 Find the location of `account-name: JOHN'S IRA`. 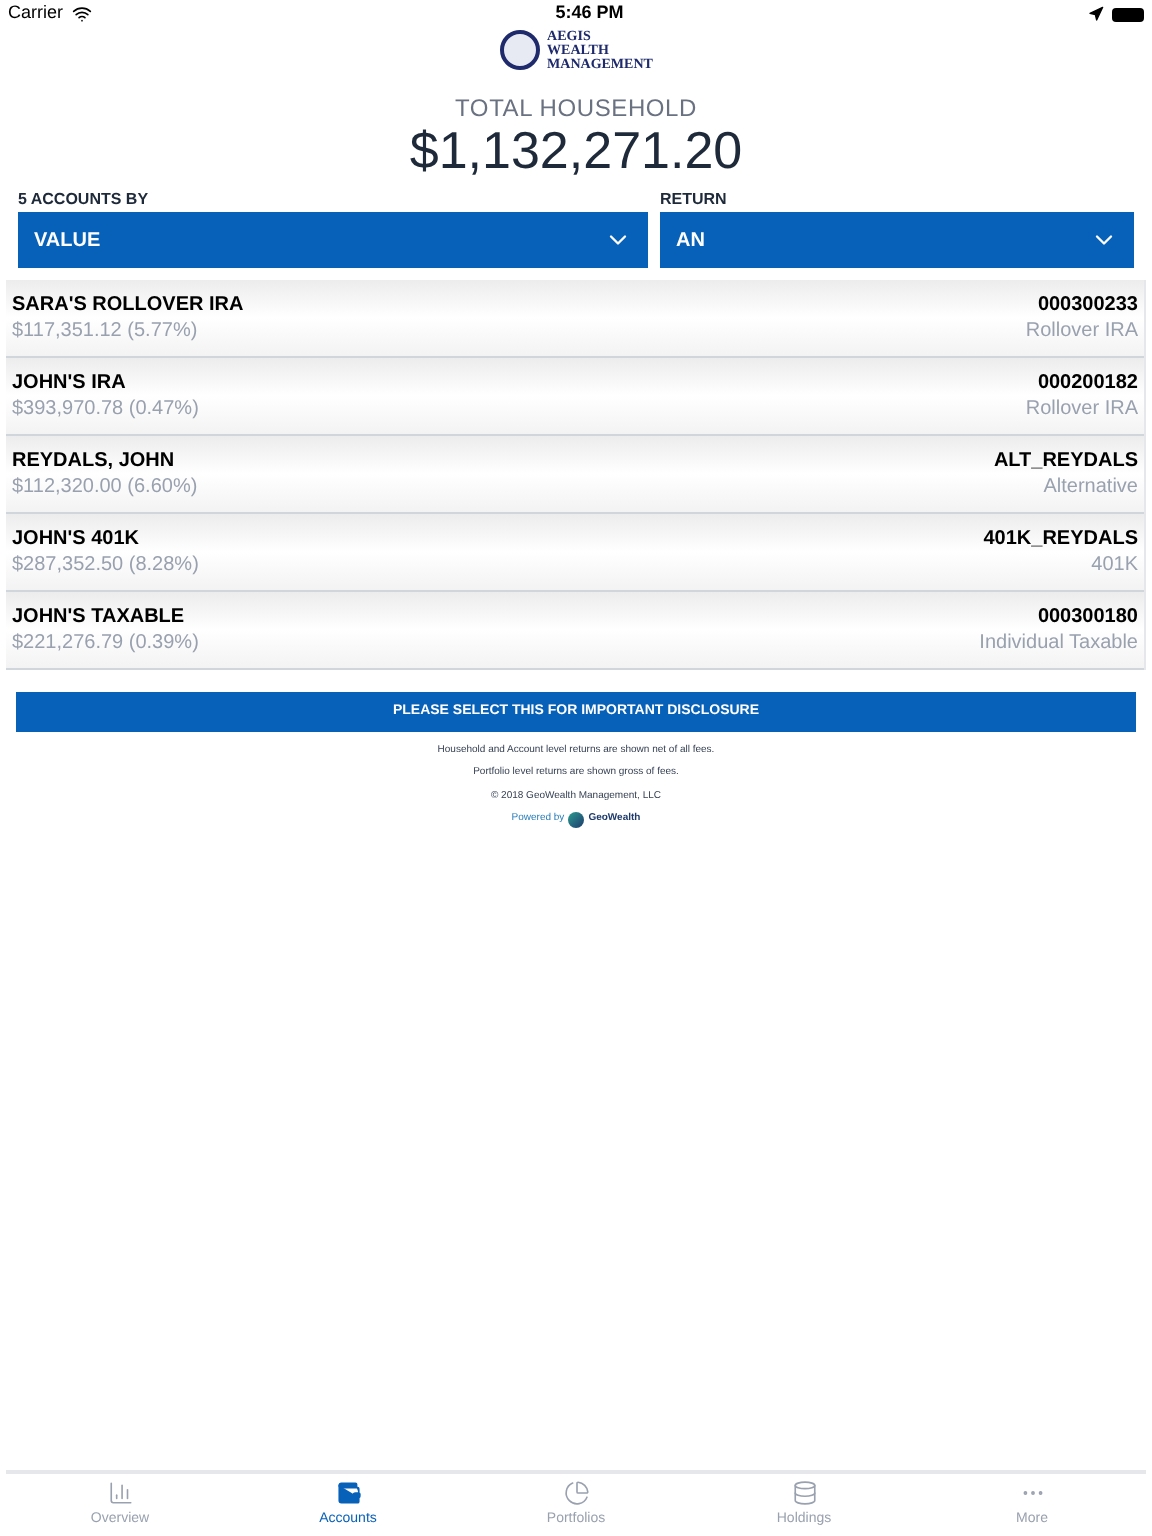

account-name: JOHN'S IRA is located at coordinates (70, 383).